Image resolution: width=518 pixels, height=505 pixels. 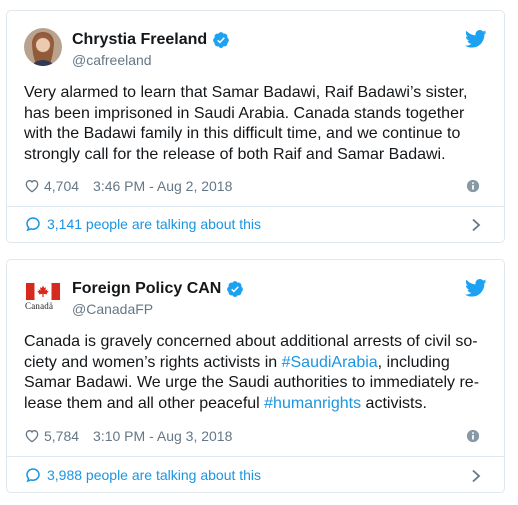 I want to click on conversation-link: 3,988 people are talking about this, so click(x=255, y=475).